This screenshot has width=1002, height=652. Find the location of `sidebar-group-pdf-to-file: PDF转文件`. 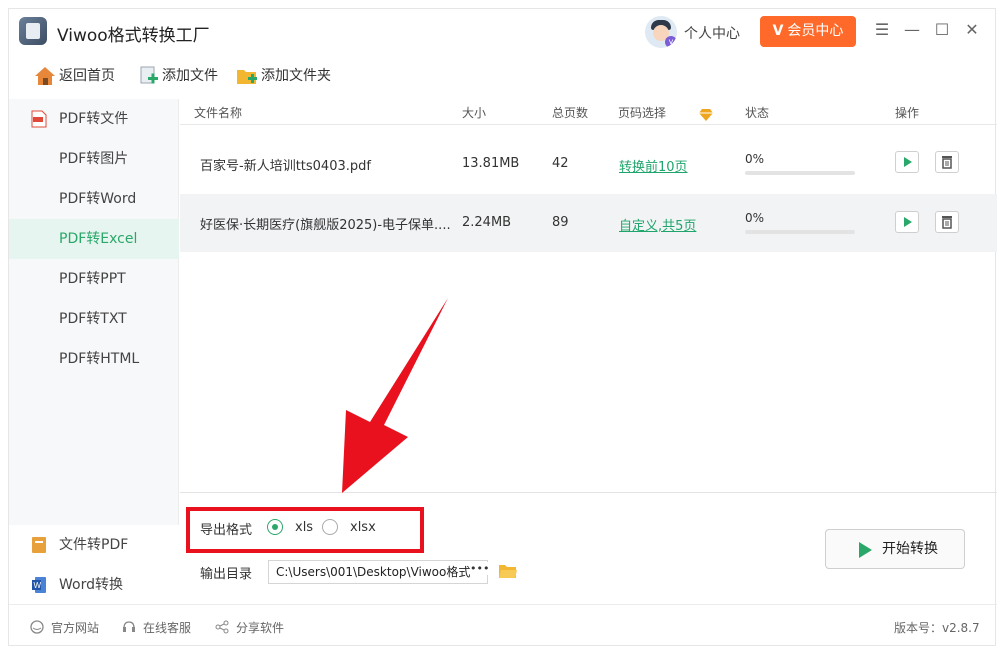

sidebar-group-pdf-to-file: PDF转文件 is located at coordinates (94, 119).